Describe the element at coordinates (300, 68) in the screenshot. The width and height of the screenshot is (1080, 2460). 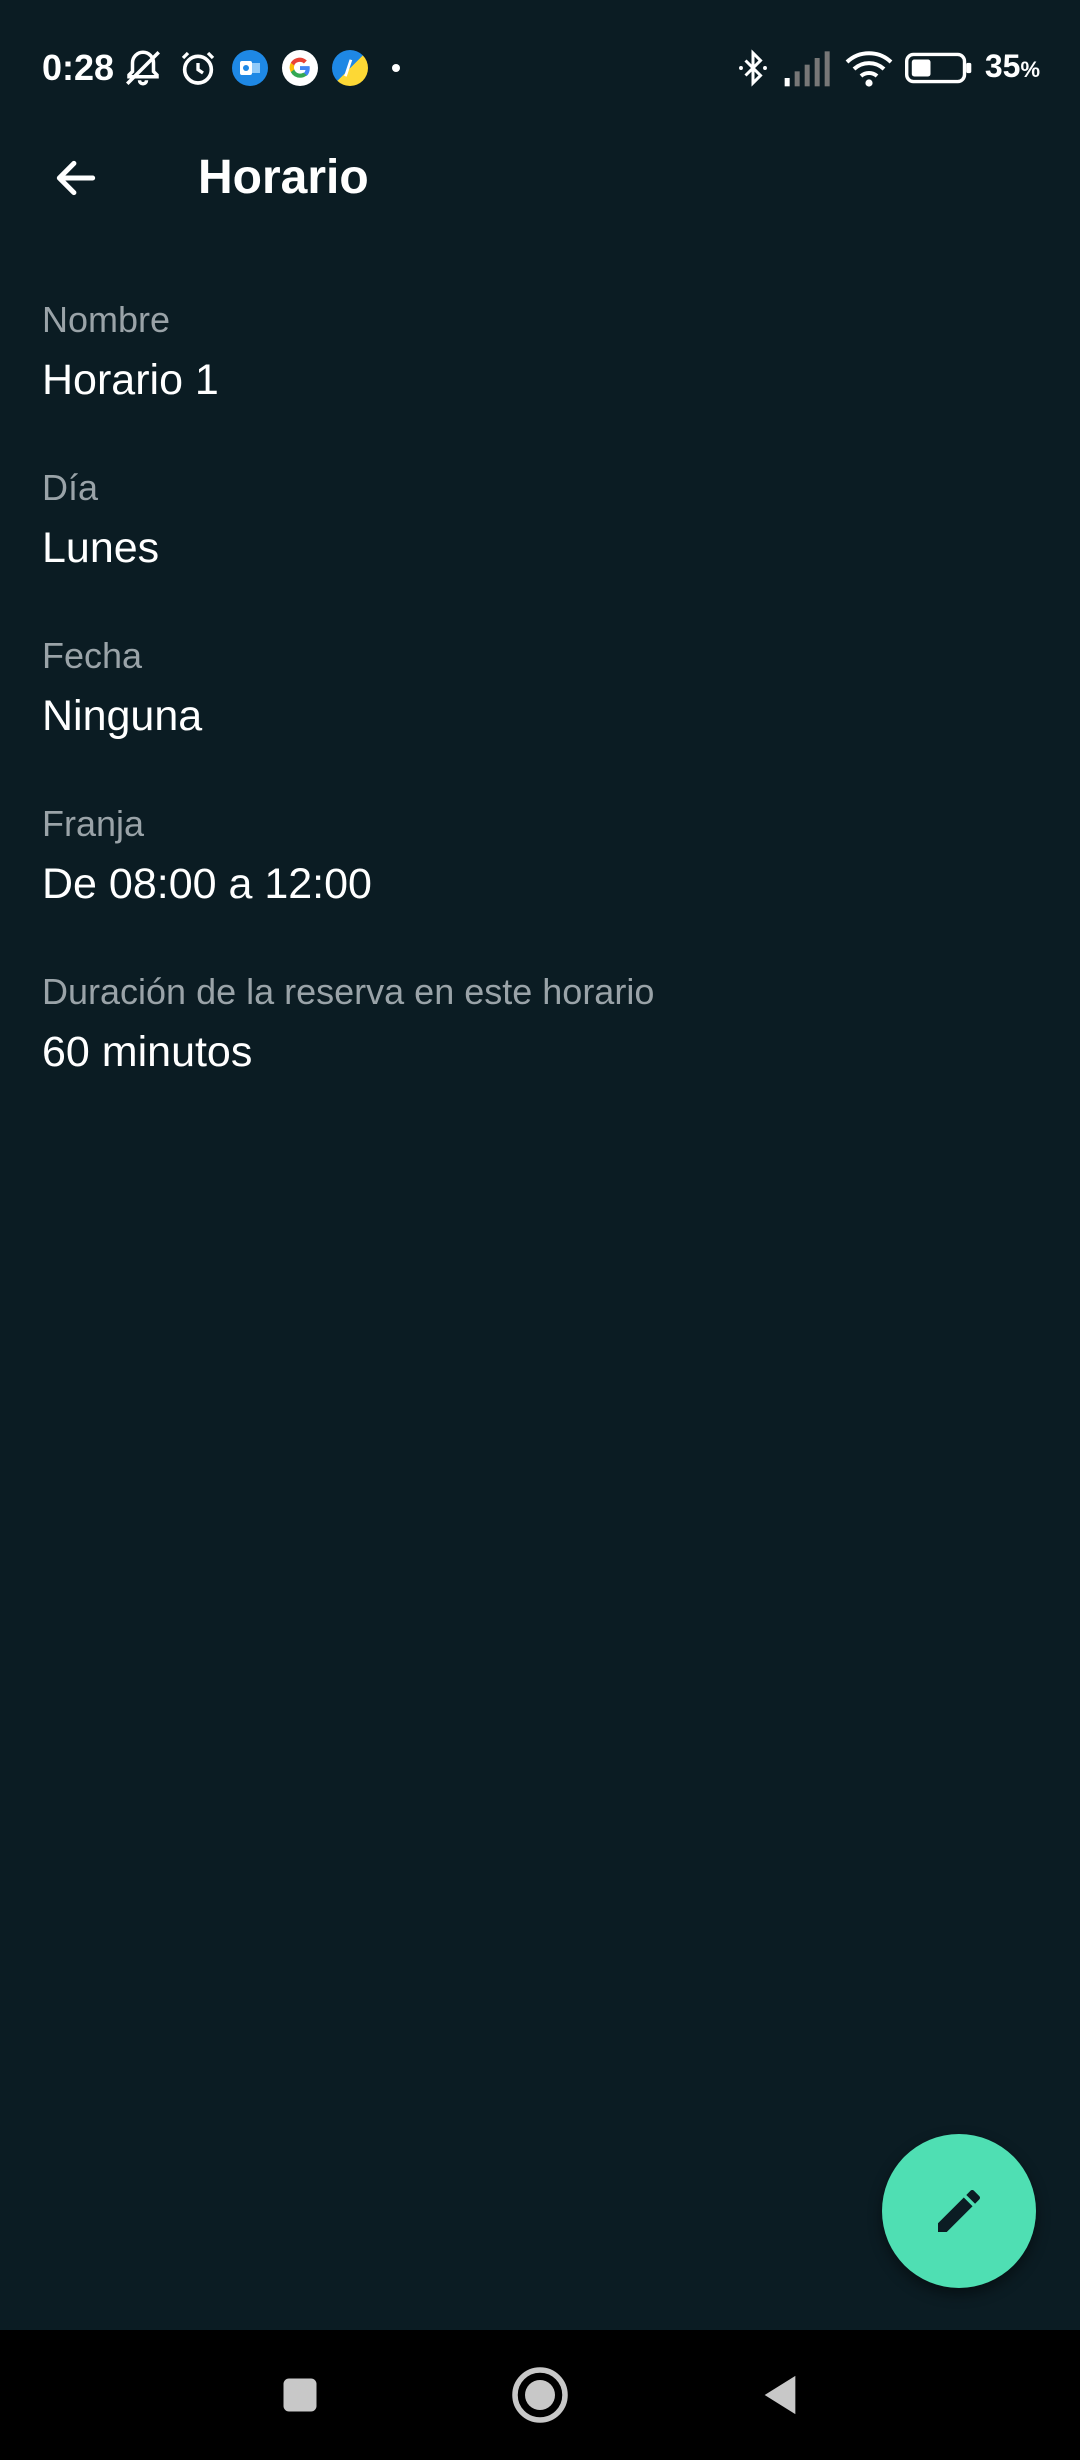
I see `google-icon` at that location.